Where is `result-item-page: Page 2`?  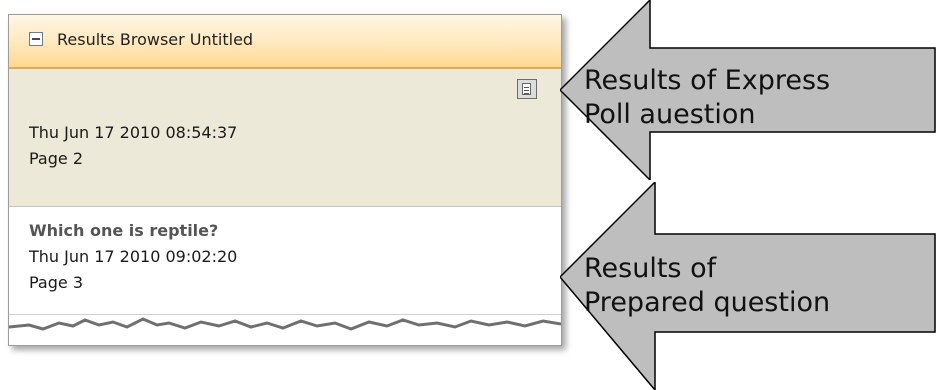
result-item-page: Page 2 is located at coordinates (56, 158).